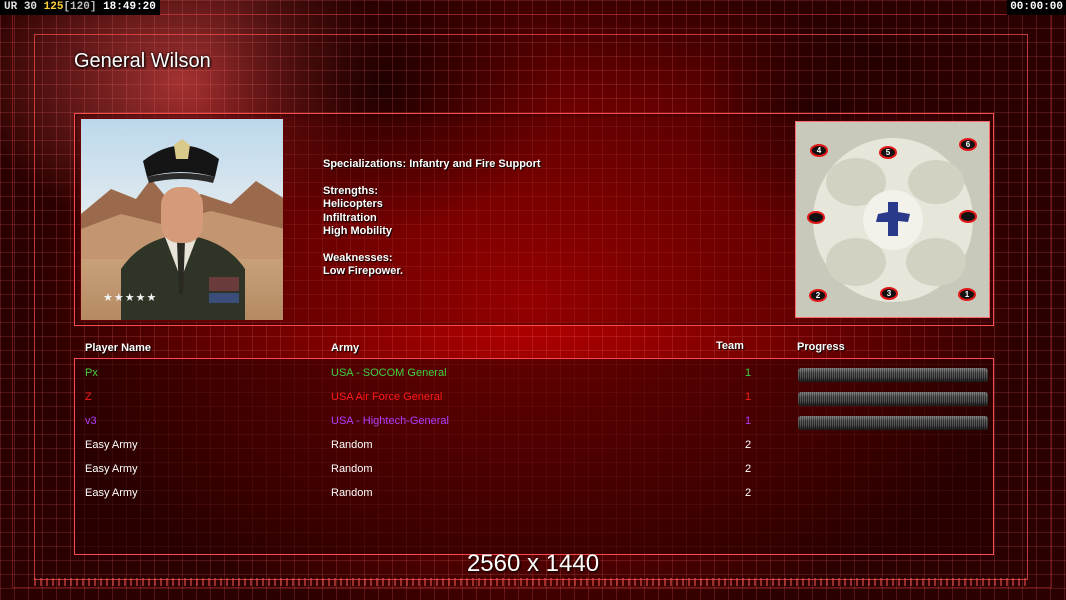  Describe the element at coordinates (91, 373) in the screenshot. I see `player-name: Px` at that location.